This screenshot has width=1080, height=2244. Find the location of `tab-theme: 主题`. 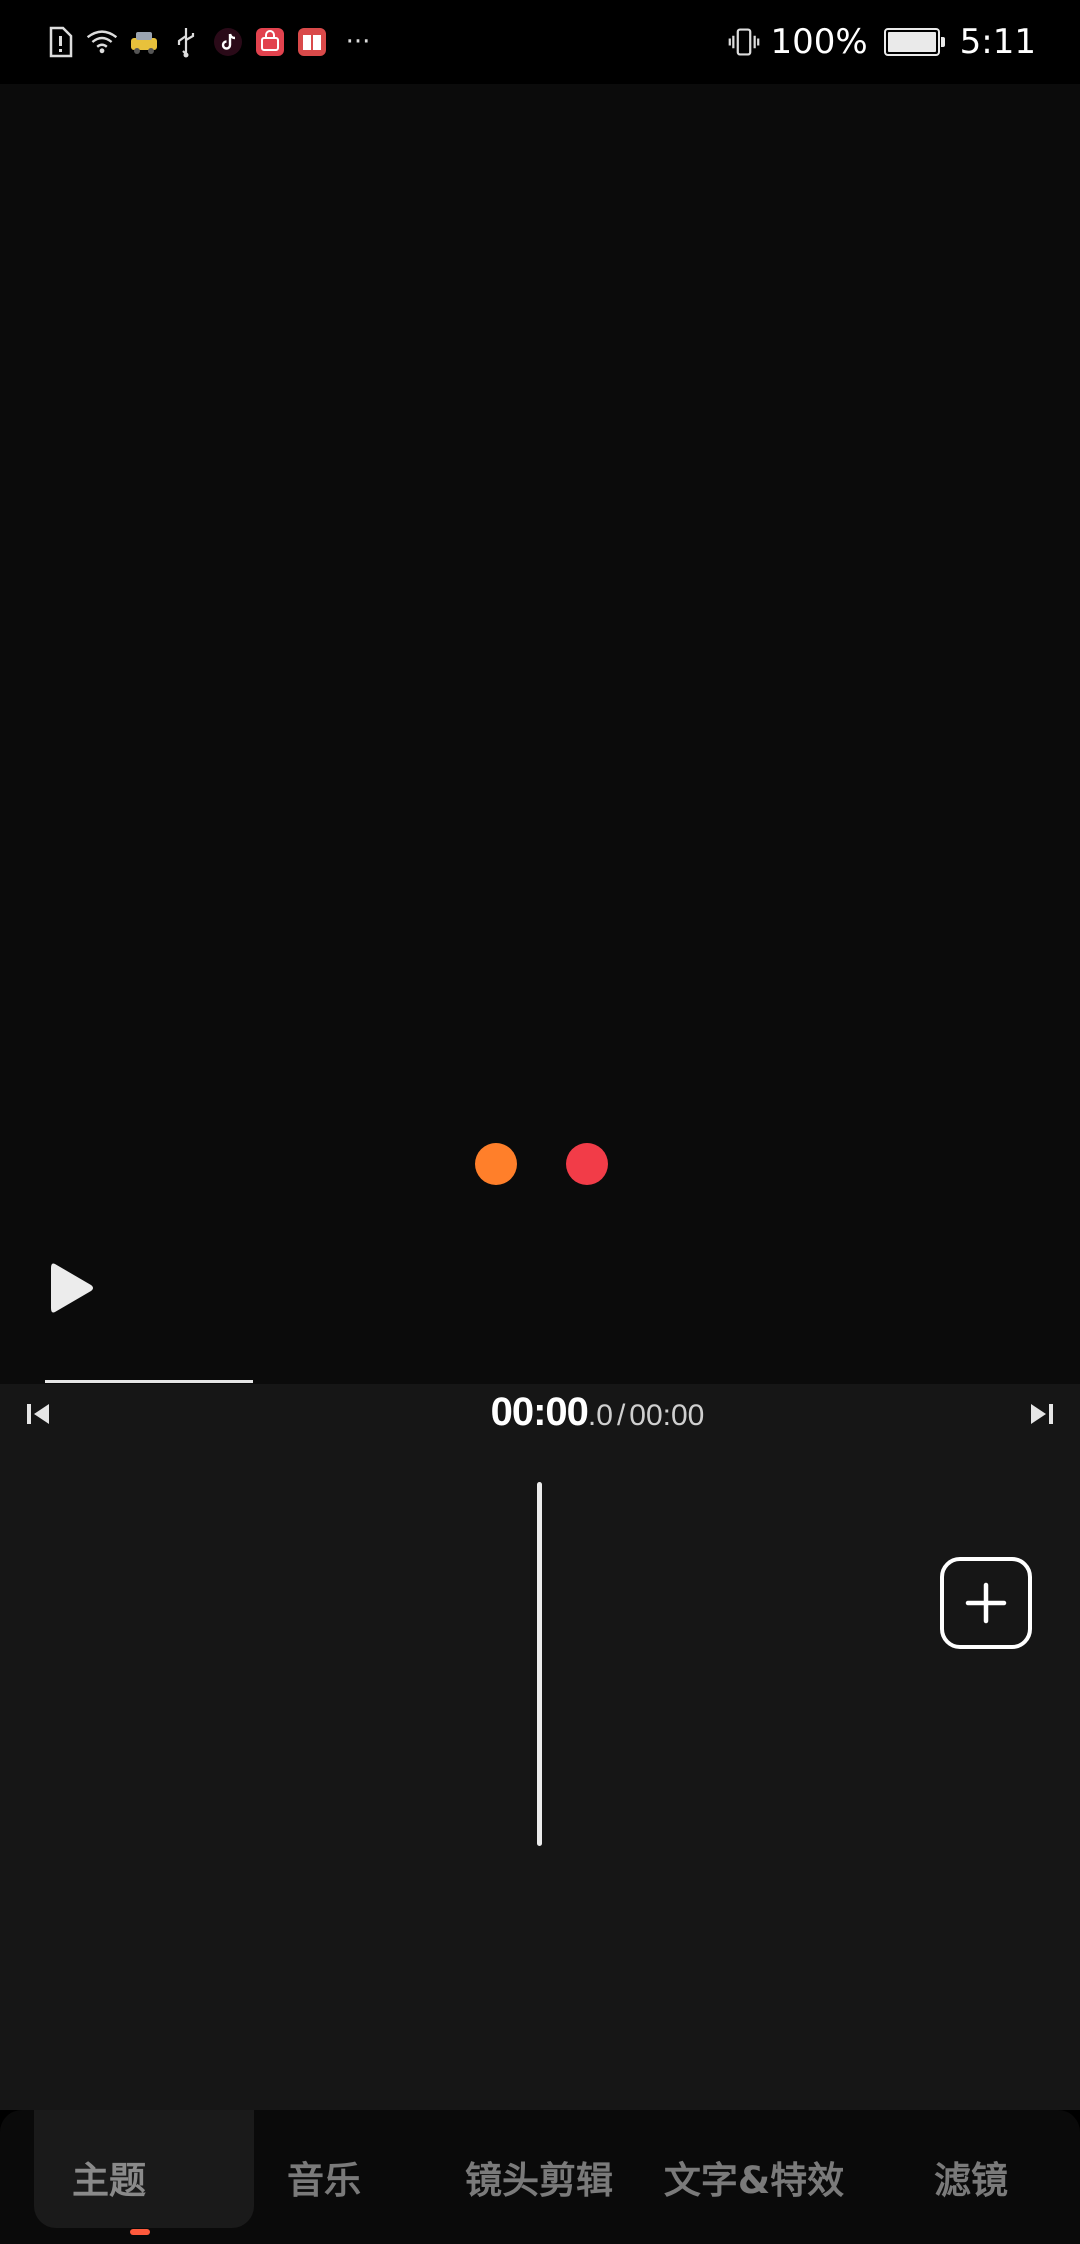

tab-theme: 主题 is located at coordinates (109, 2177).